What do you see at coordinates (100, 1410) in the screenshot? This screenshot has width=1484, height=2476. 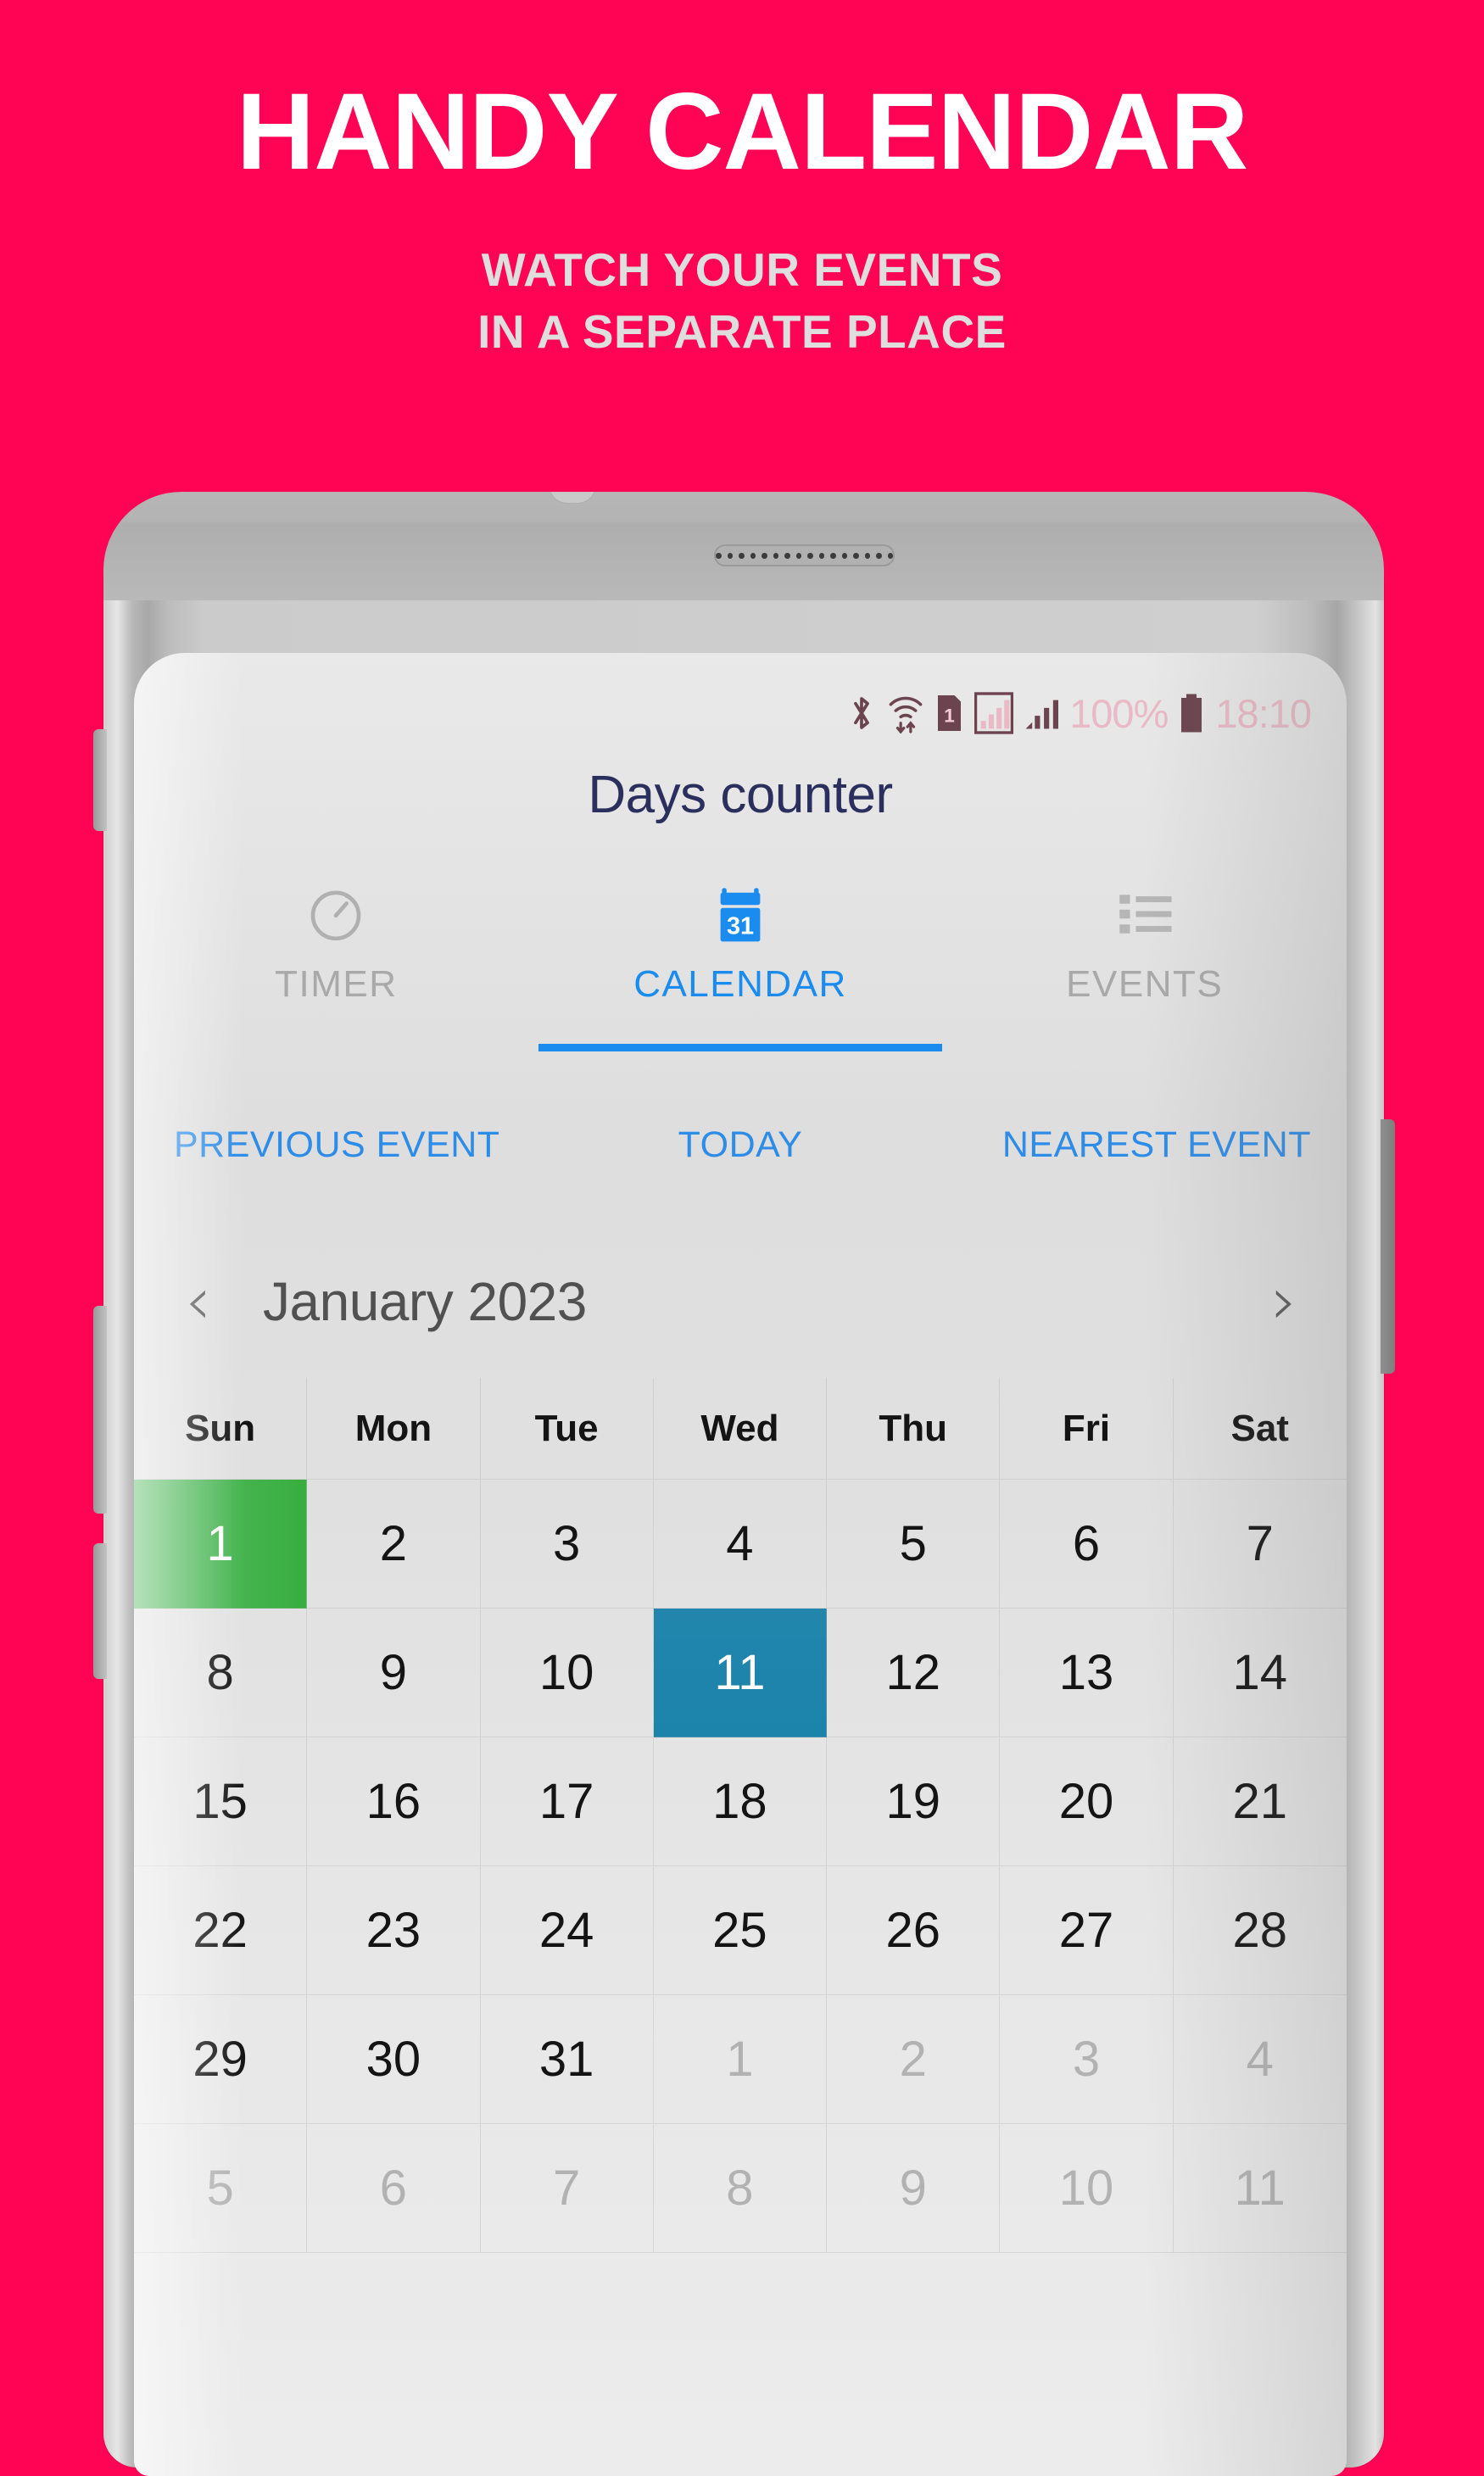 I see `phone-button-volume-up` at bounding box center [100, 1410].